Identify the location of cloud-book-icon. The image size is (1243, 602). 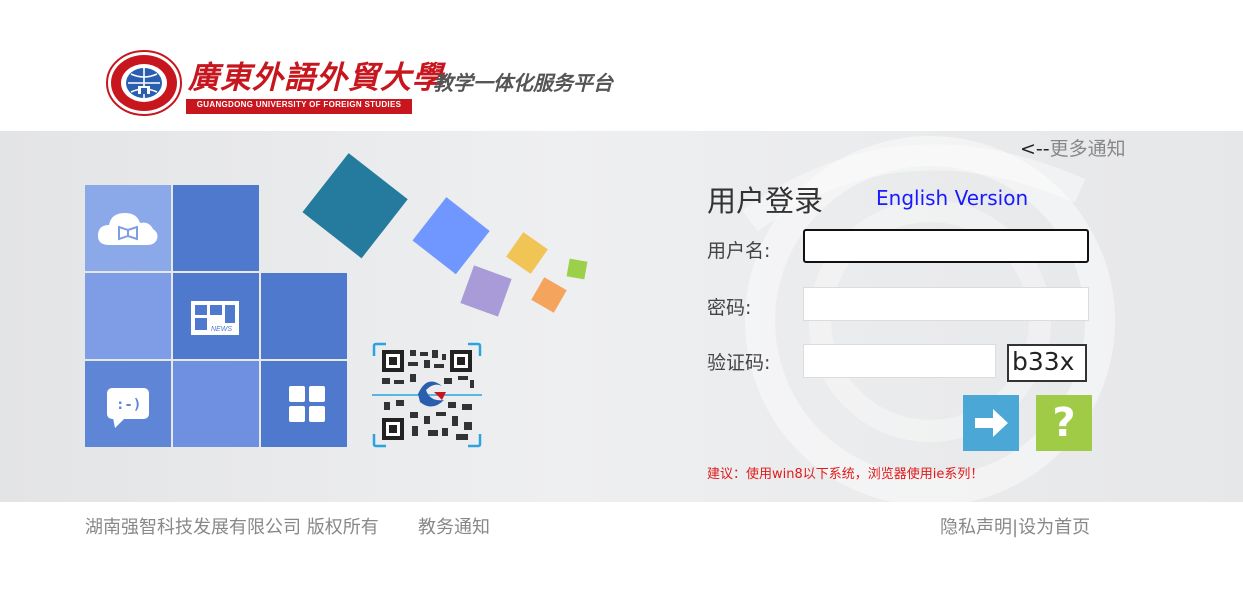
(127, 229).